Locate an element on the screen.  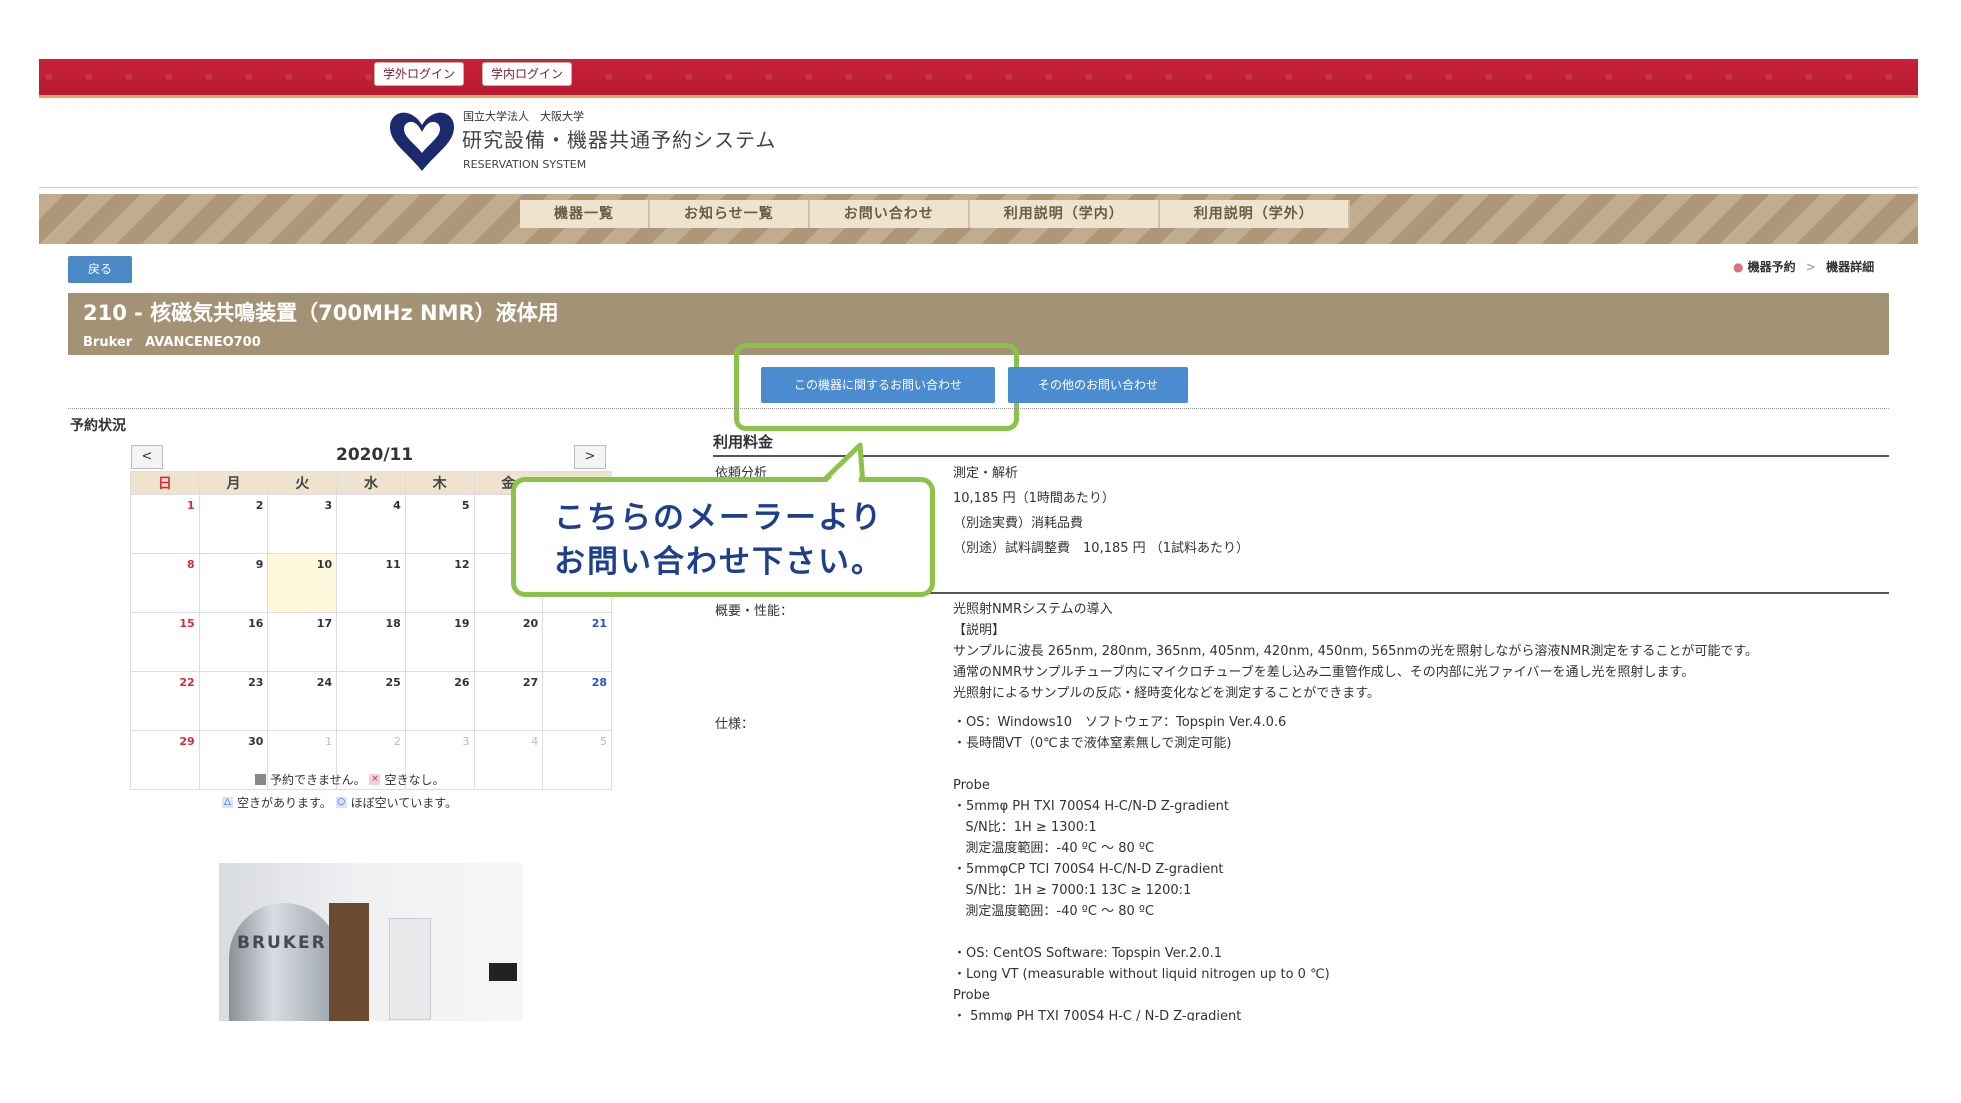
calendar-day: 12 is located at coordinates (439, 583).